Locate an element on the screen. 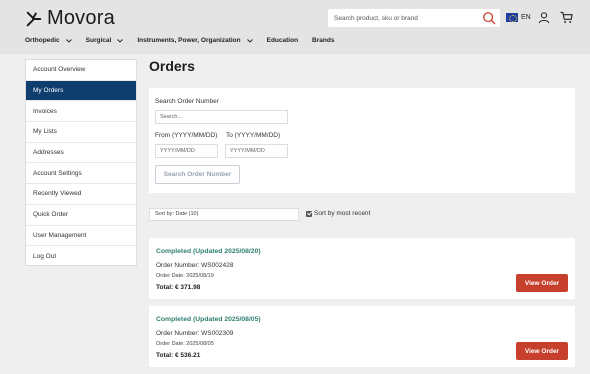 The image size is (590, 374). nav-item-label: Education is located at coordinates (282, 40).